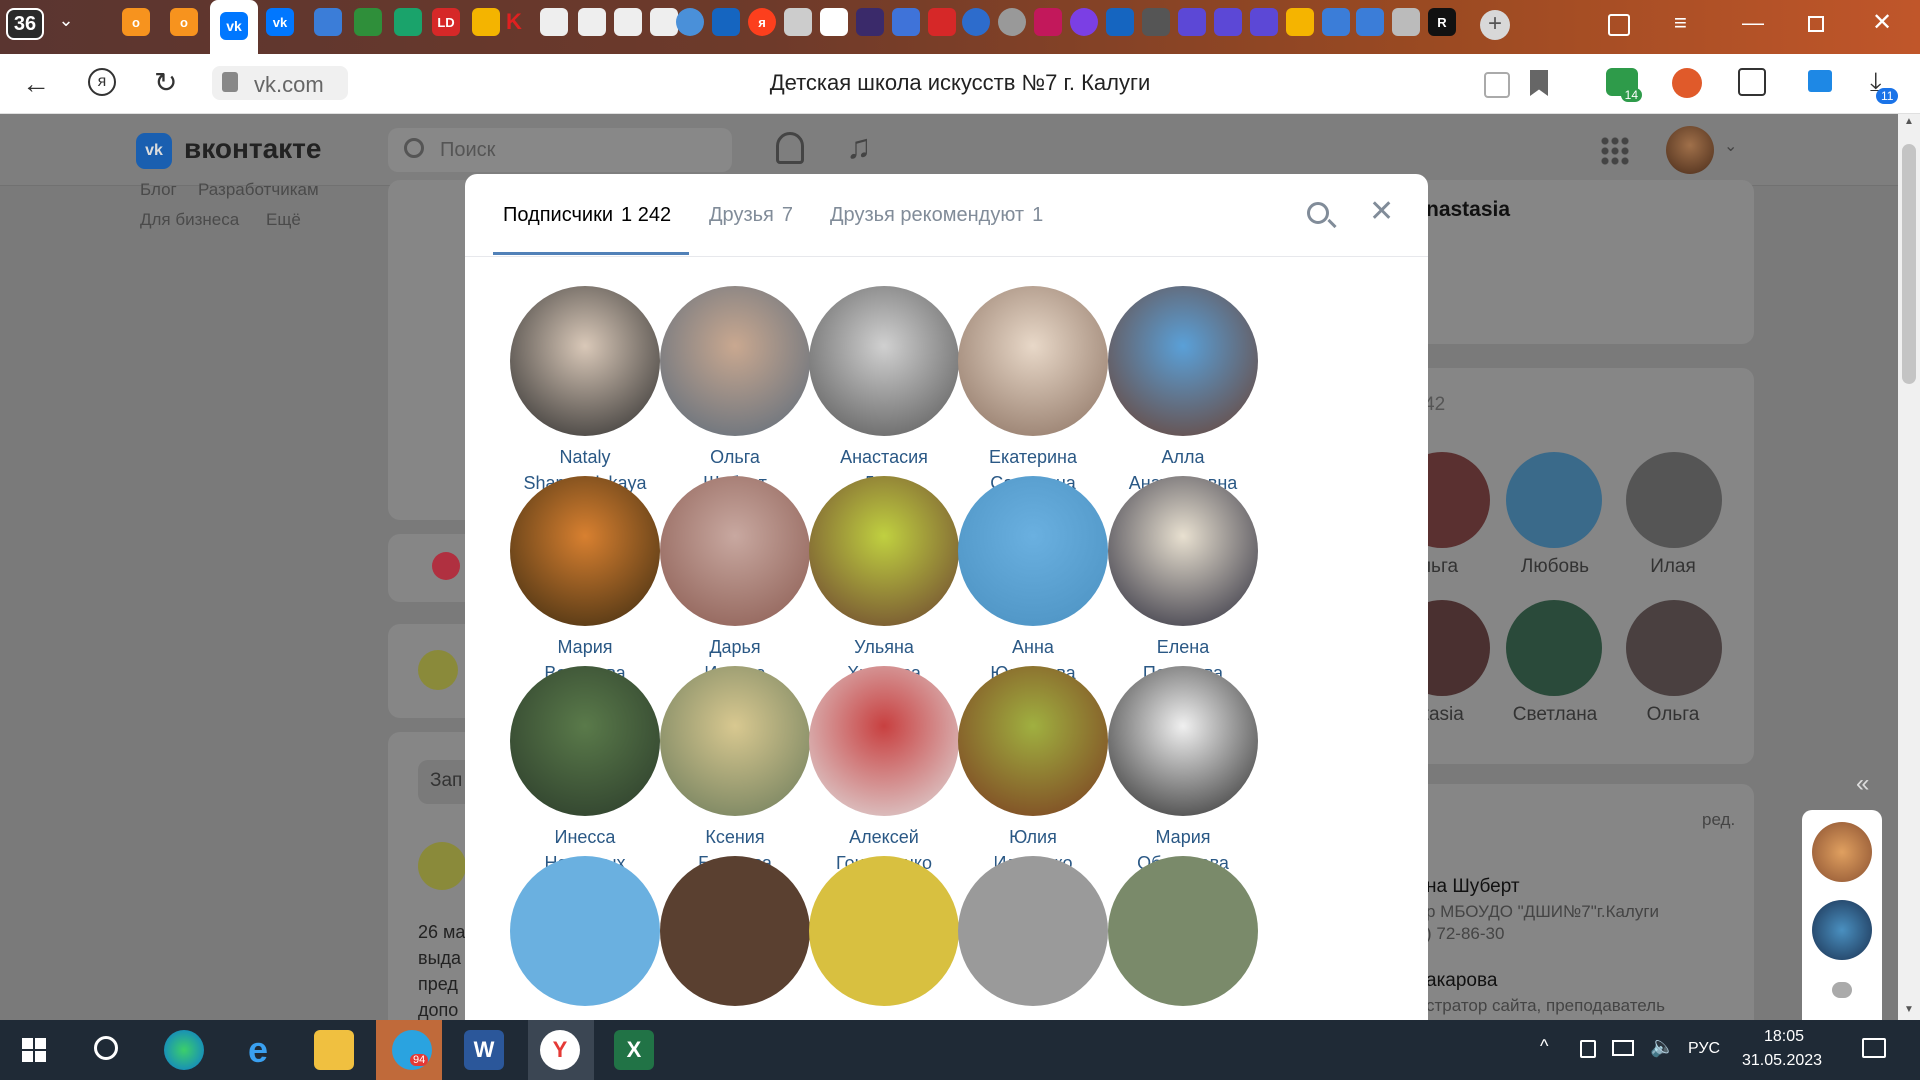 The image size is (1920, 1080). I want to click on word-icon: W, so click(484, 1050).